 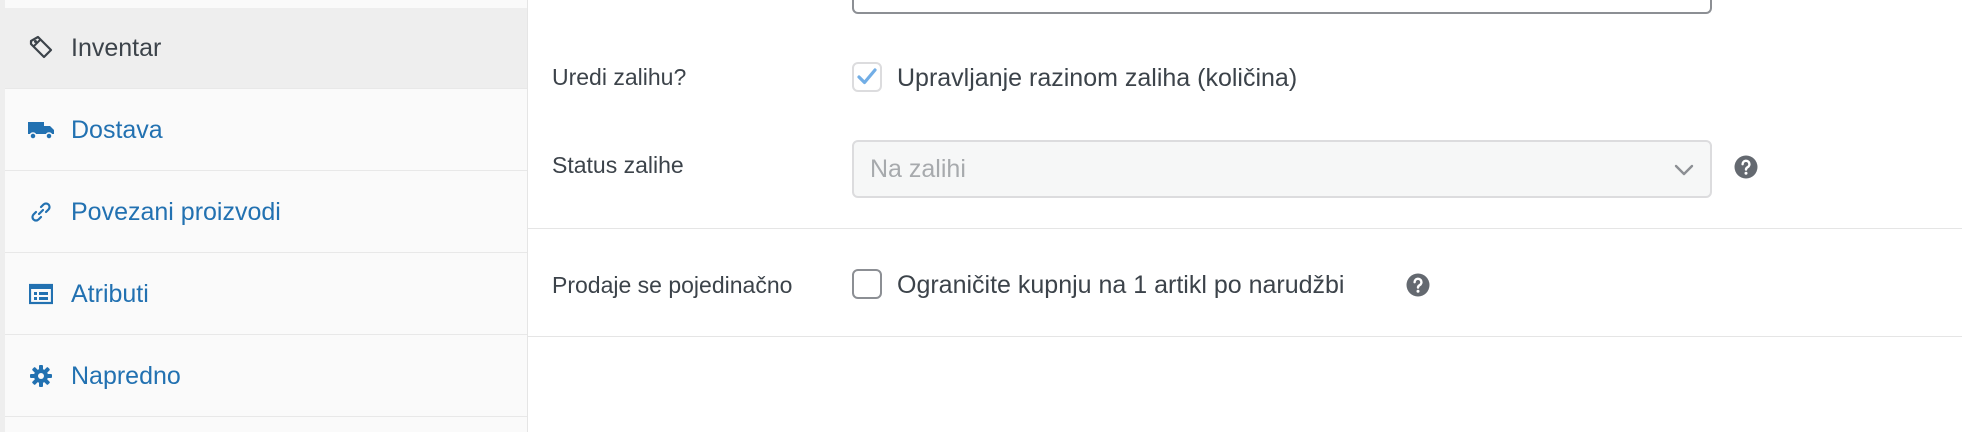 I want to click on sidebar-item-povezani-proizvodi: Povezani proizvodi, so click(x=266, y=212).